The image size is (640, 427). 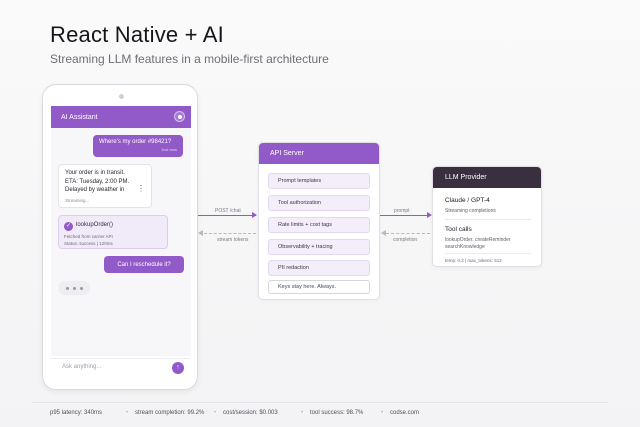 I want to click on completion-label: completion, so click(x=405, y=240).